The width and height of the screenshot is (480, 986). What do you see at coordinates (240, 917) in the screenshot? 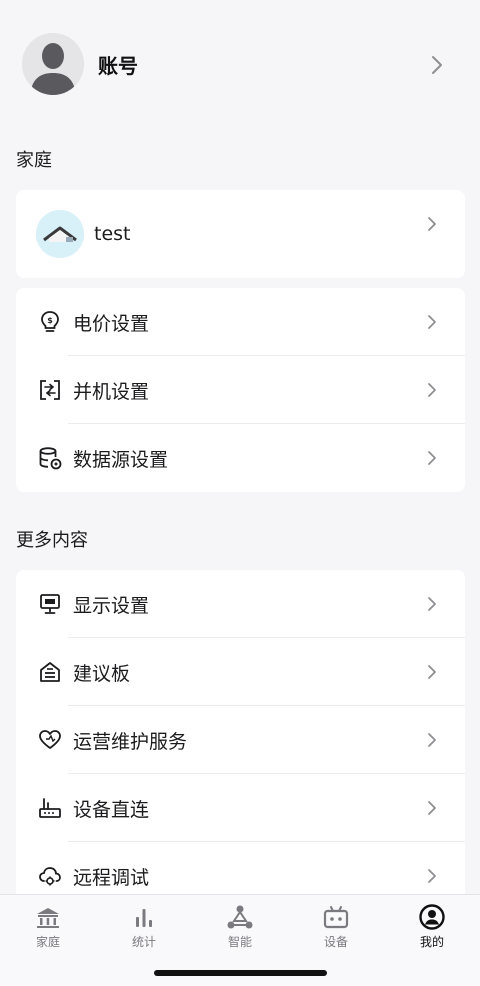
I see `smart-icon` at bounding box center [240, 917].